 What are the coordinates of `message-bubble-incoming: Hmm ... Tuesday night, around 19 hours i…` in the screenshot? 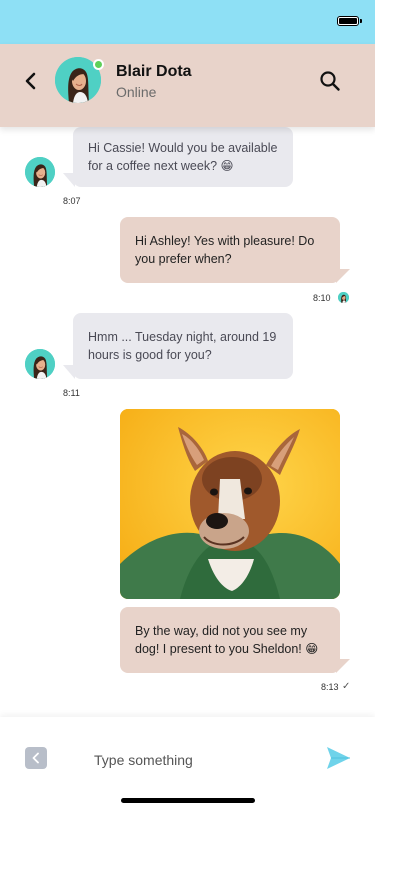 It's located at (183, 346).